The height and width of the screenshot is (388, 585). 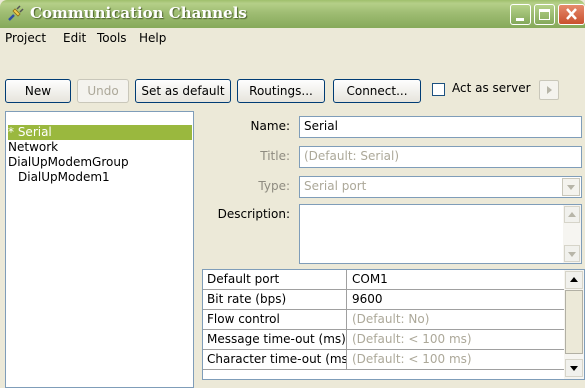 What do you see at coordinates (440, 127) in the screenshot?
I see `name-field: Serial` at bounding box center [440, 127].